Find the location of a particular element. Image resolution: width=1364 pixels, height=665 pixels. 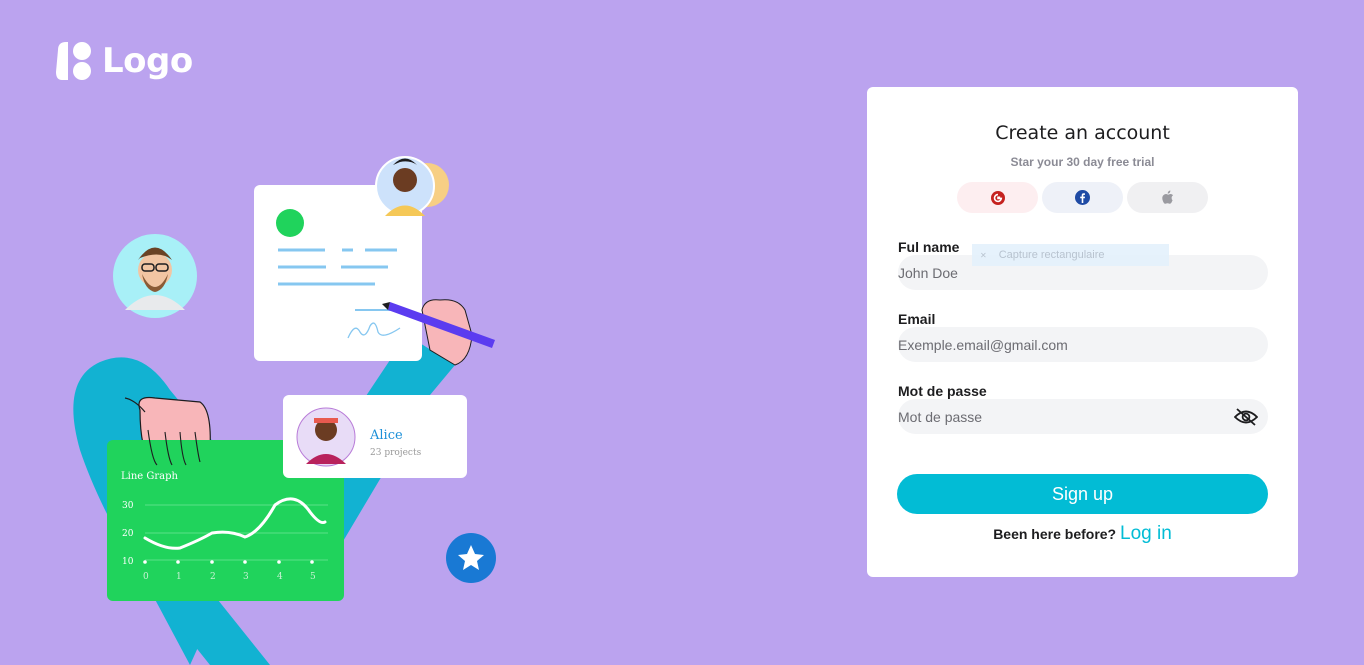

profile-card: Alice 23 projects is located at coordinates (375, 436).